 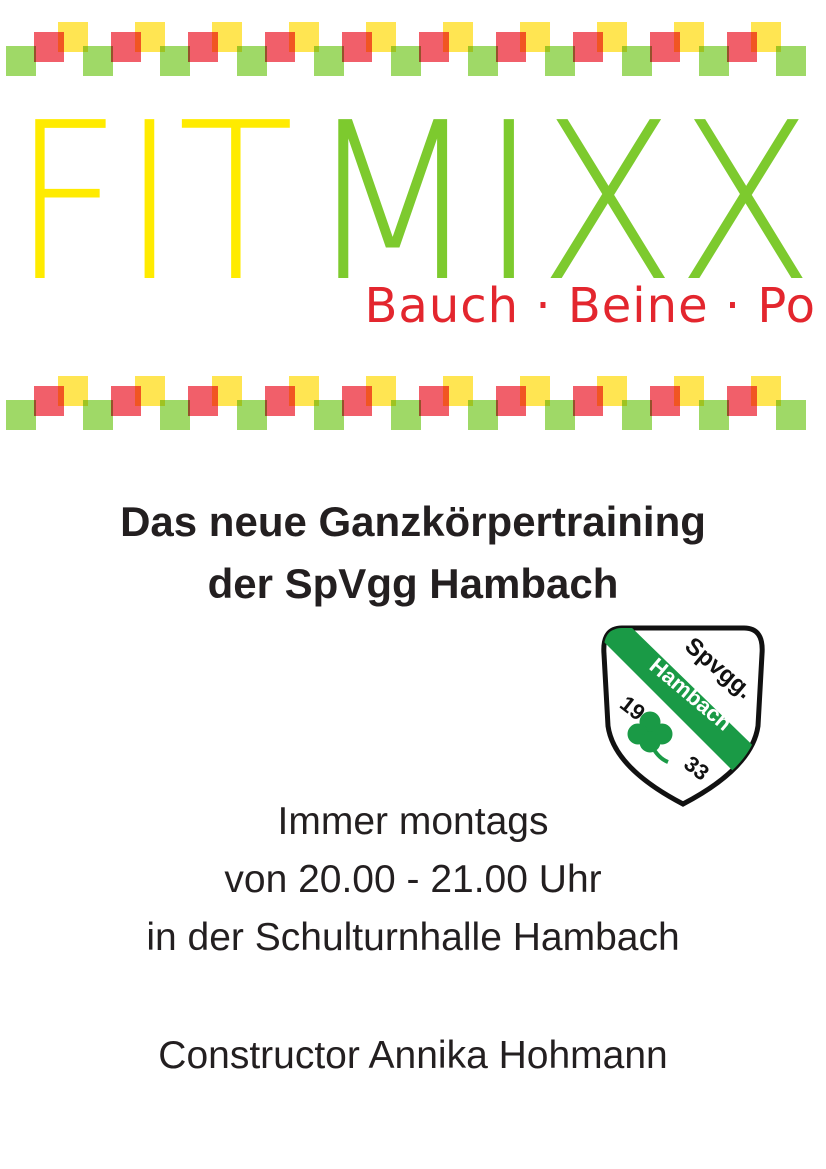 What do you see at coordinates (413, 937) in the screenshot?
I see `info-location: in der Schulturnhalle Hambach` at bounding box center [413, 937].